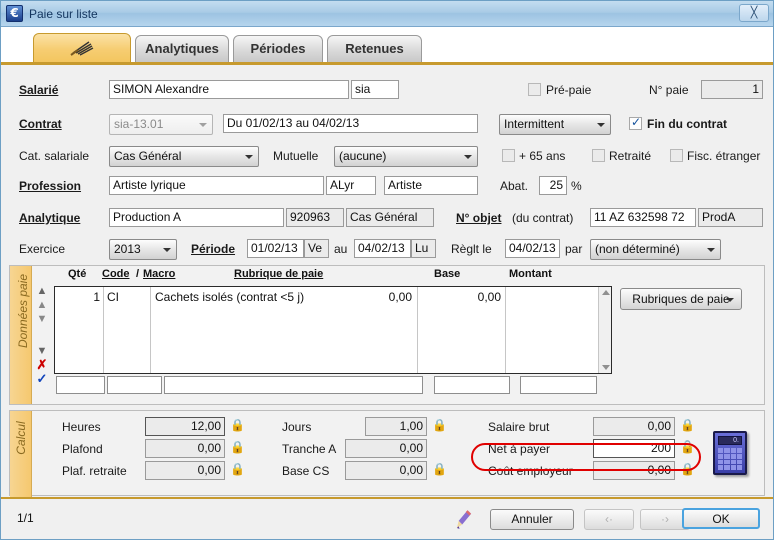  I want to click on mutuelle-select: (aucune), so click(406, 156).